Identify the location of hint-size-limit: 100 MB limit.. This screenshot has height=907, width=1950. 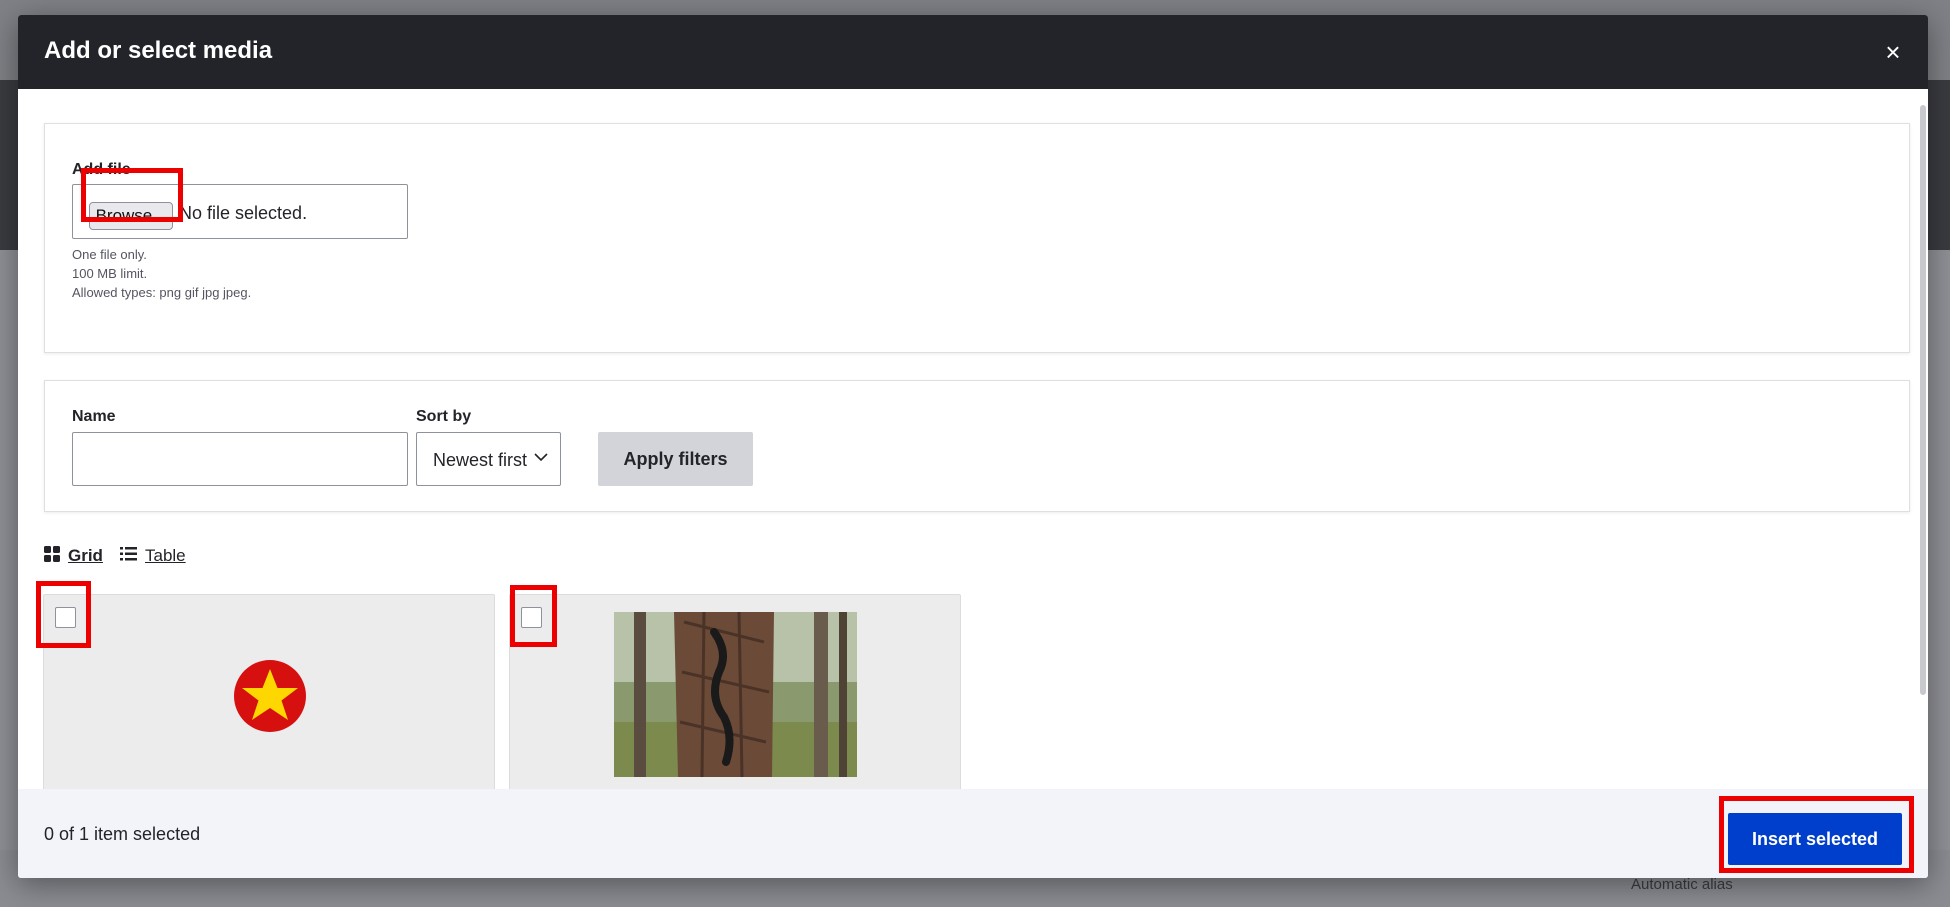
(110, 273).